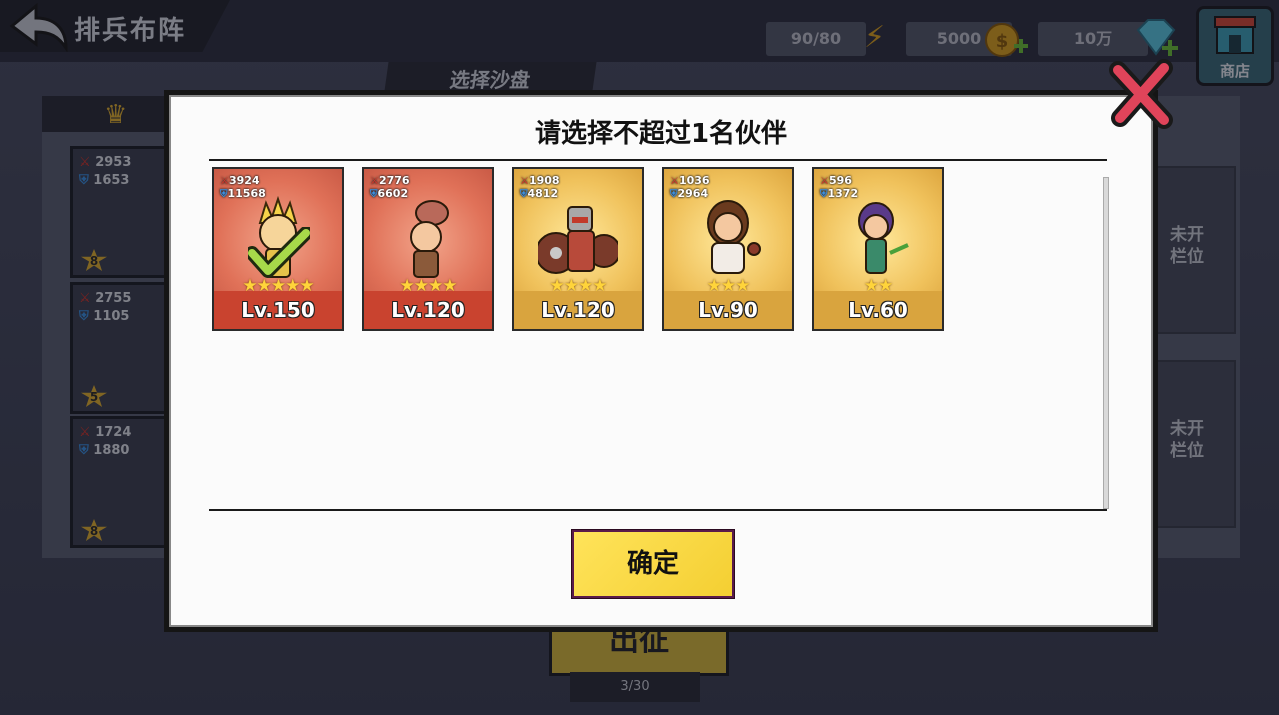 Image resolution: width=1279 pixels, height=715 pixels. I want to click on partner-card: ⚔2776 ⛨6602 ★★★★ Lv.120, so click(428, 249).